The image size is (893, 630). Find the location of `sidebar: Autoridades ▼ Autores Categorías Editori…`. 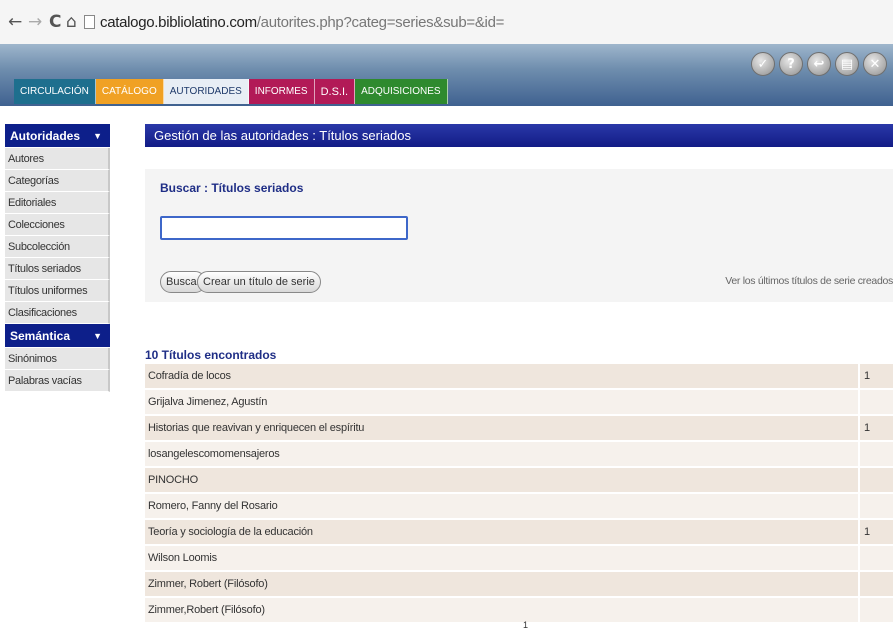

sidebar: Autoridades ▼ Autores Categorías Editori… is located at coordinates (57, 258).